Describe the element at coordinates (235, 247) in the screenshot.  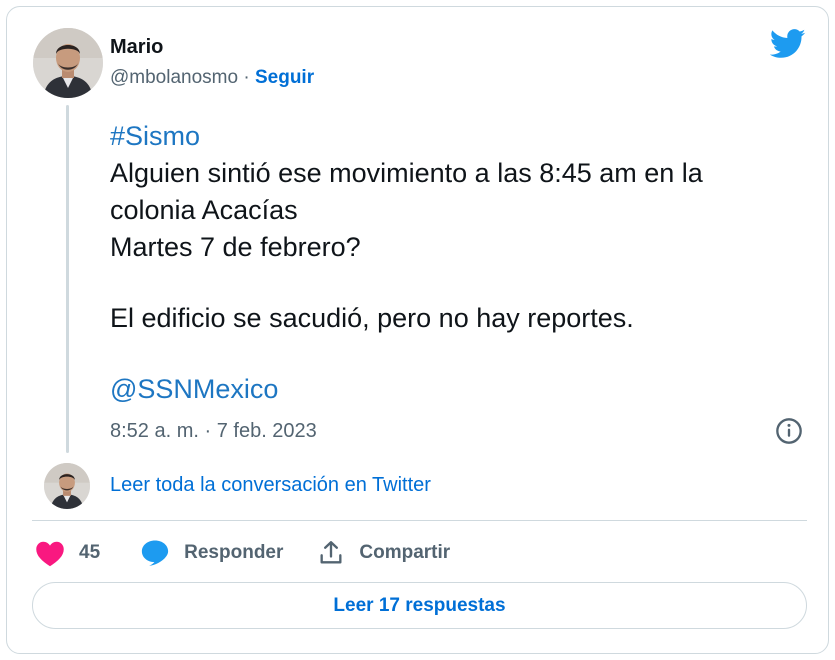
I see `tweet-line-3: Martes 7 de febrero?` at that location.